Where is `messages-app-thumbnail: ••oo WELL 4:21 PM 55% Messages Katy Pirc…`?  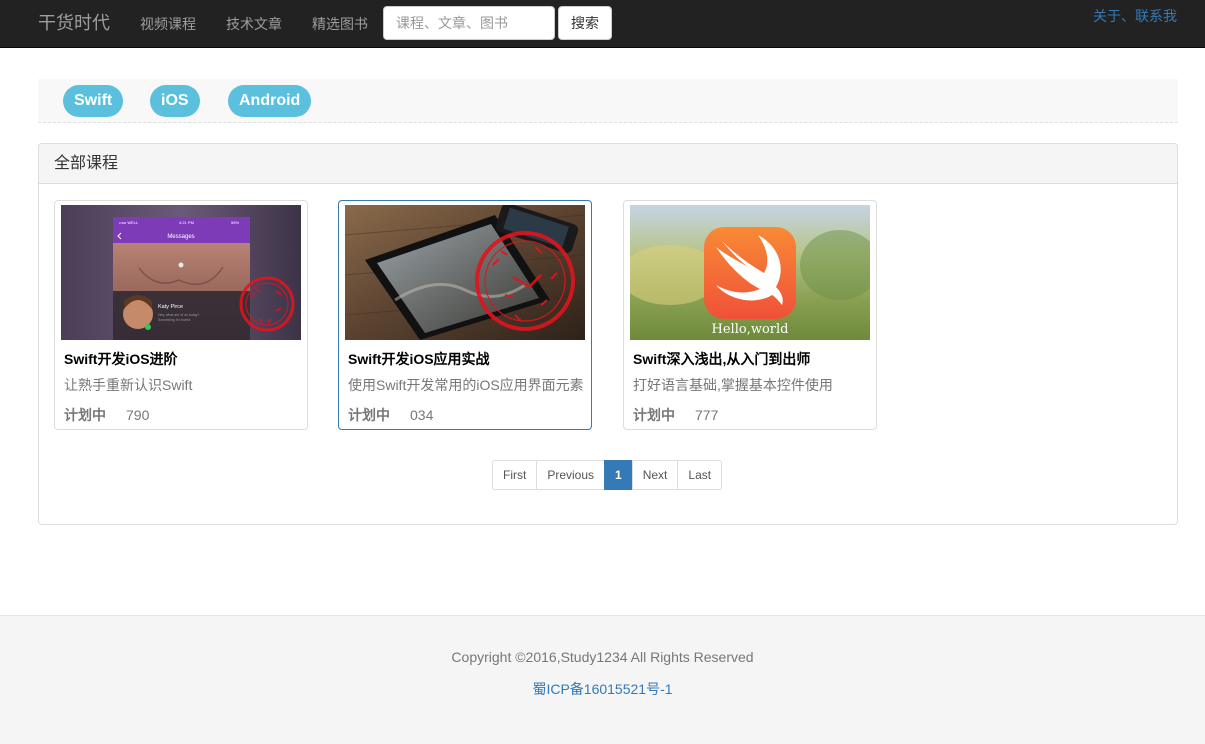
messages-app-thumbnail: ••oo WELL 4:21 PM 55% Messages Katy Pirc… is located at coordinates (181, 272).